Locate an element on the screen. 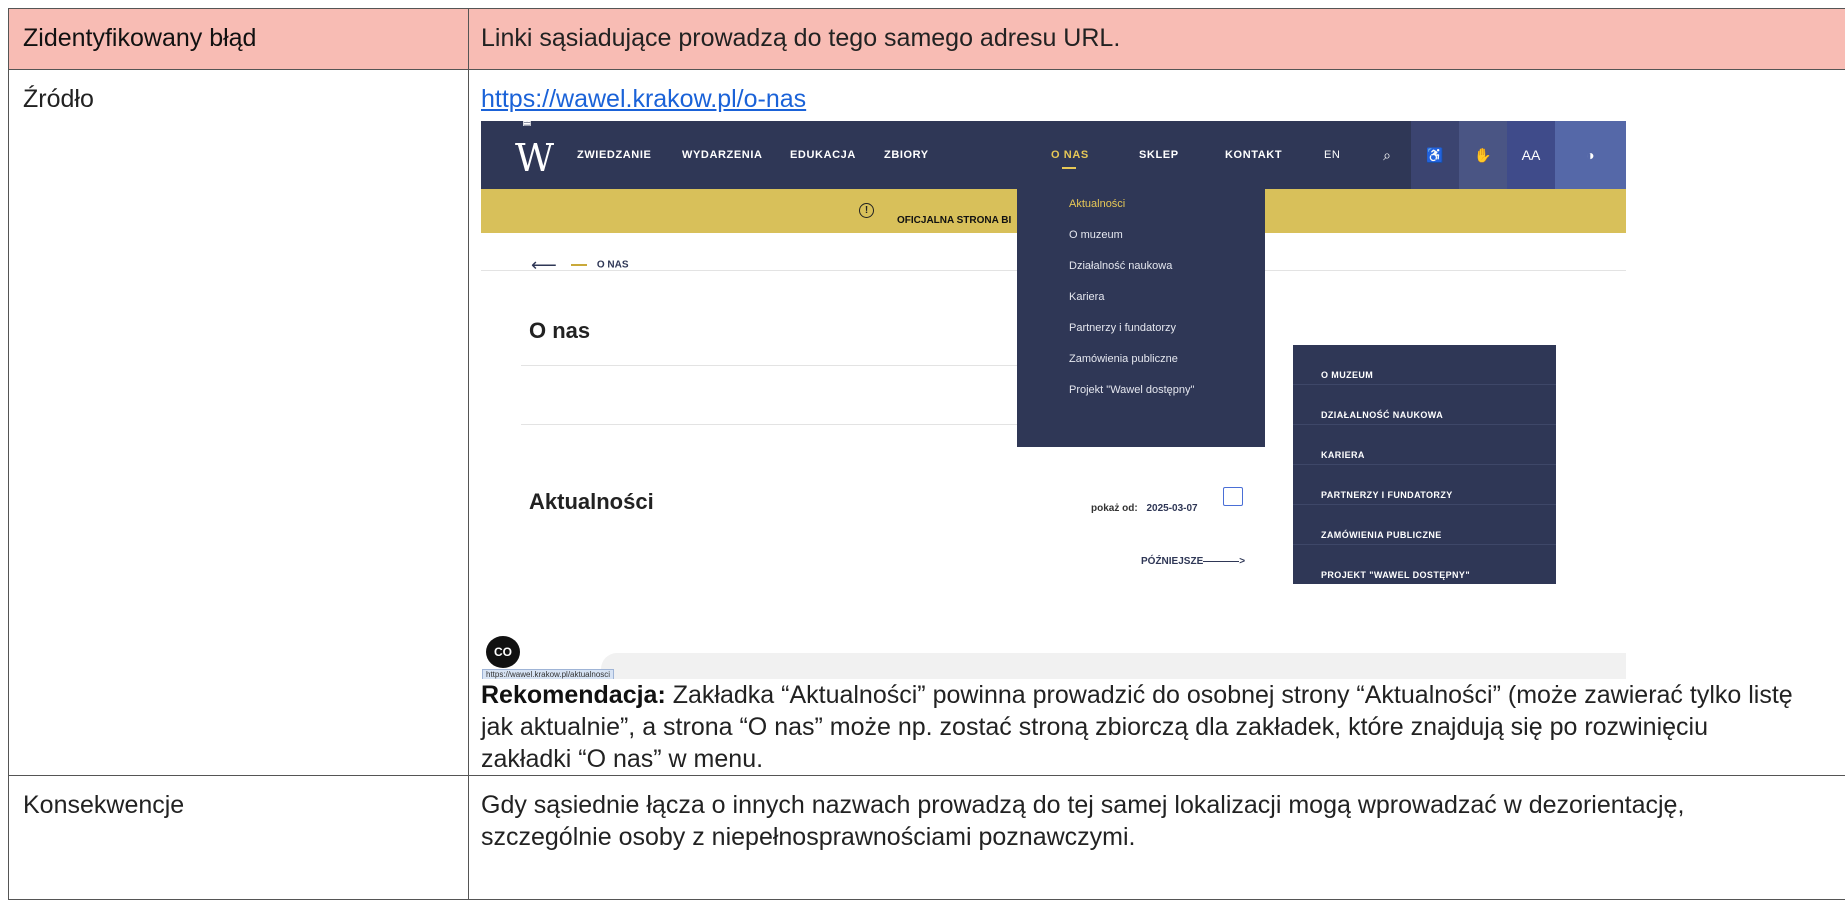  warning-icon: ! is located at coordinates (866, 210).